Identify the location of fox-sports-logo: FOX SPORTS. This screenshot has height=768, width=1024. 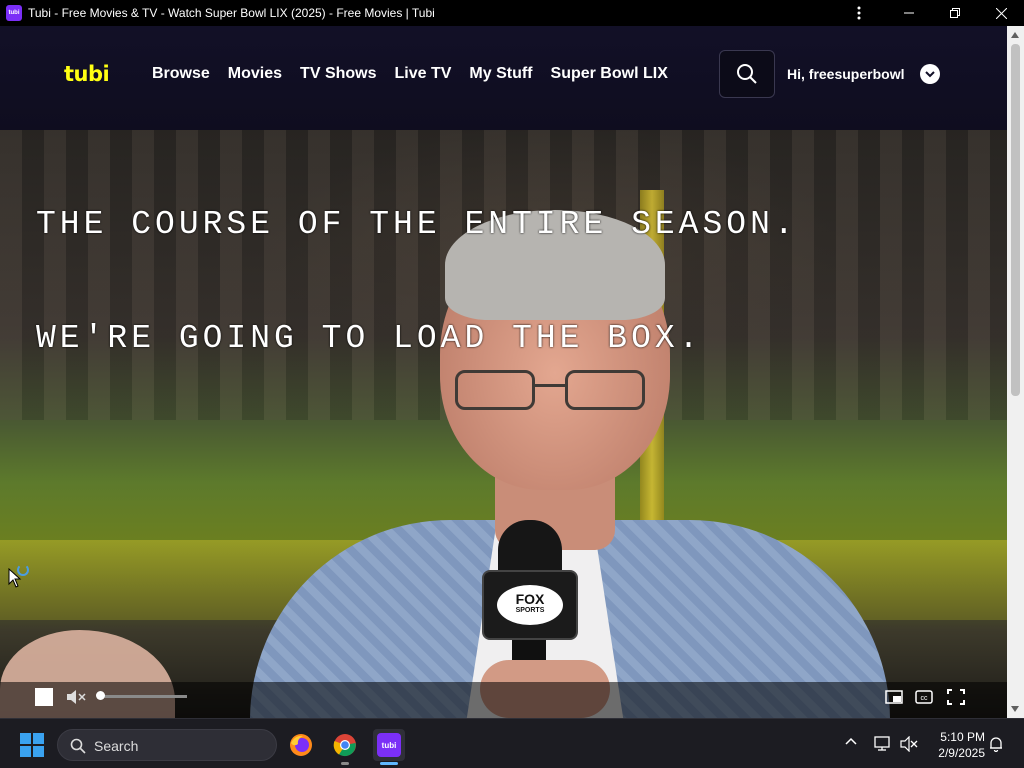
(530, 605).